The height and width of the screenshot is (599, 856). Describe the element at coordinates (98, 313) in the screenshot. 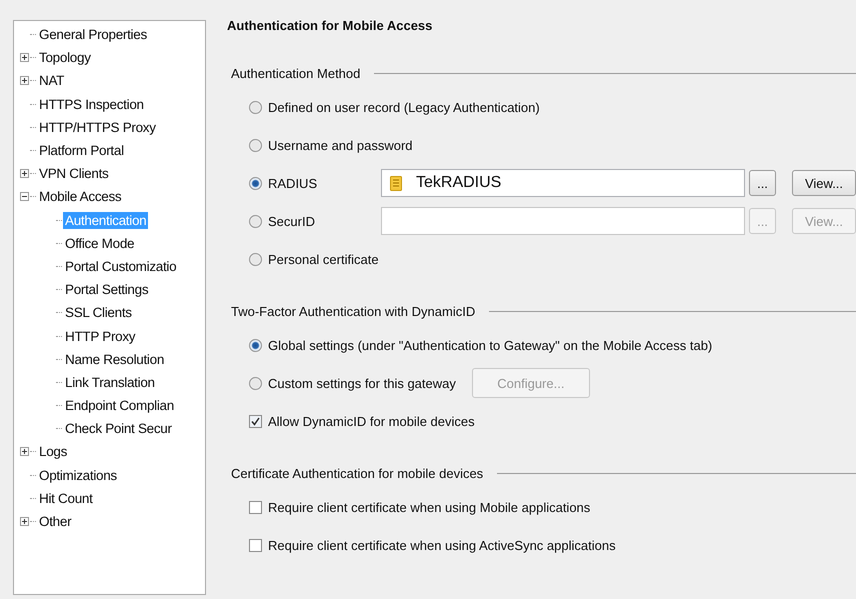

I see `tree-item: SSL Clients` at that location.